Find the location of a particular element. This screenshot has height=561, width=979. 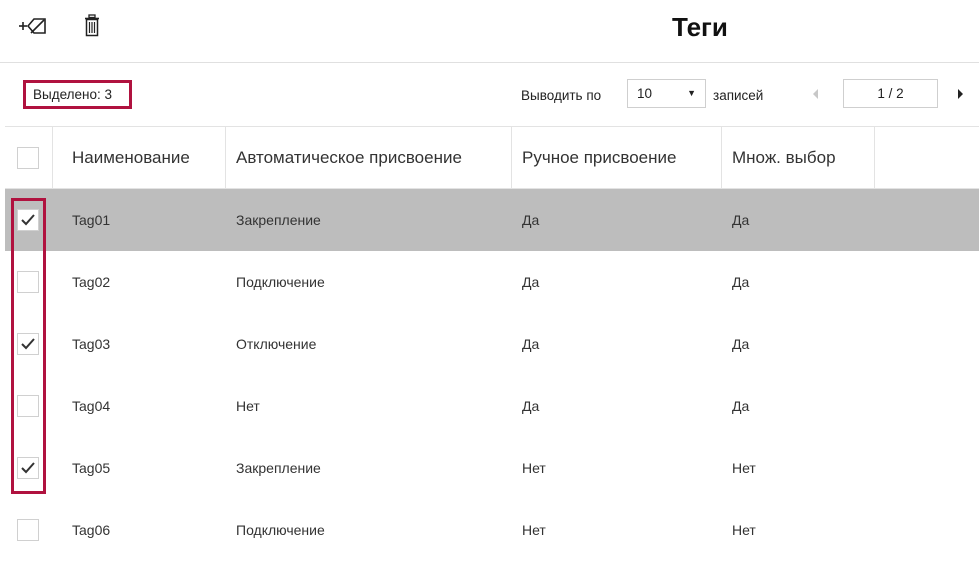

page-size-value: 10 is located at coordinates (645, 93).